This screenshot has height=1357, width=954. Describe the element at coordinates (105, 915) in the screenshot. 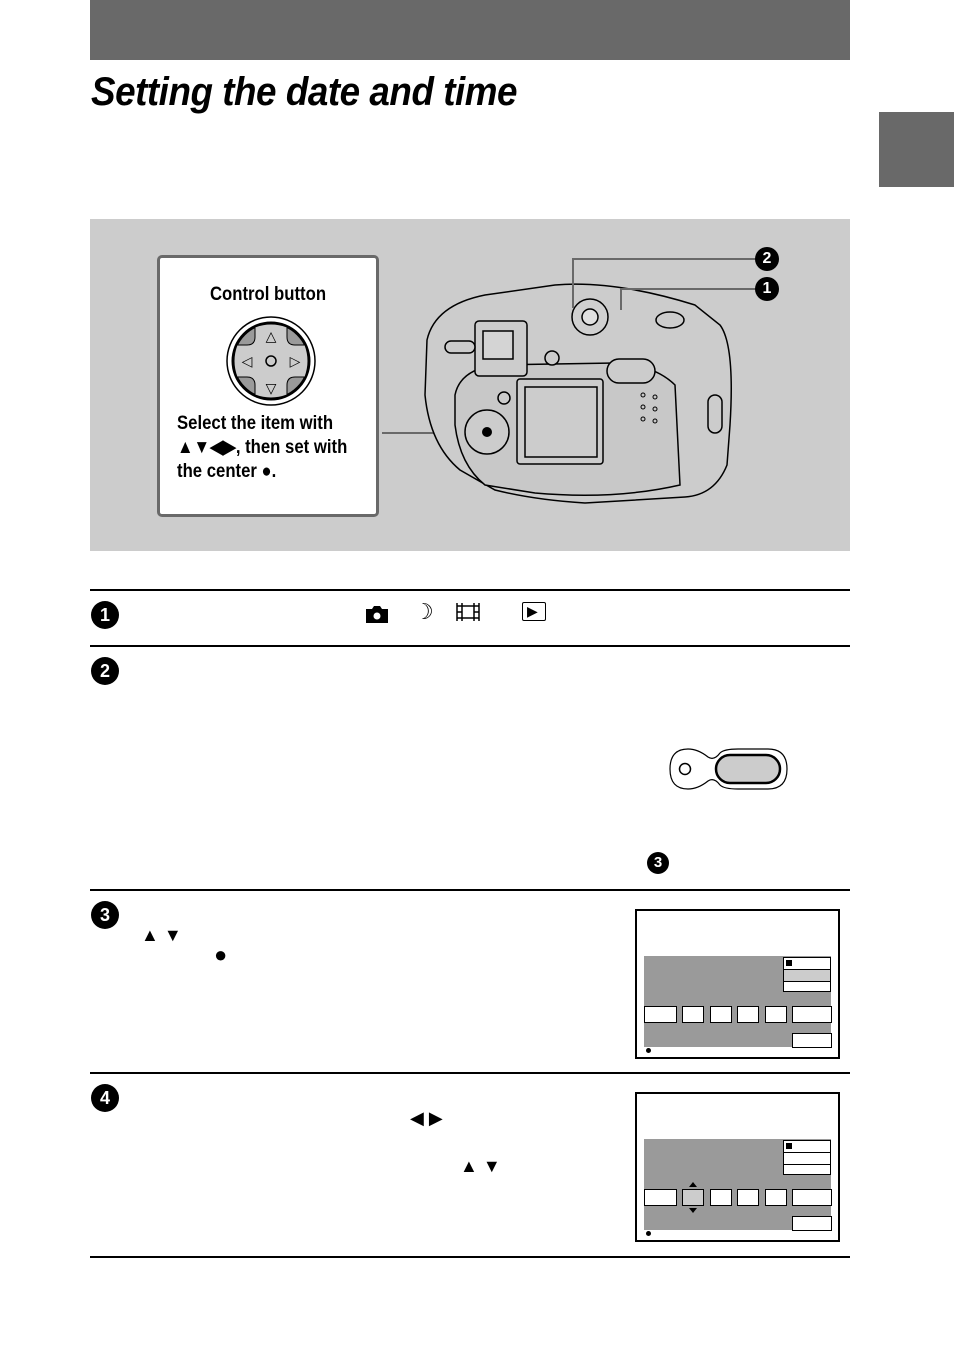

I see `step-3-number: 3` at that location.